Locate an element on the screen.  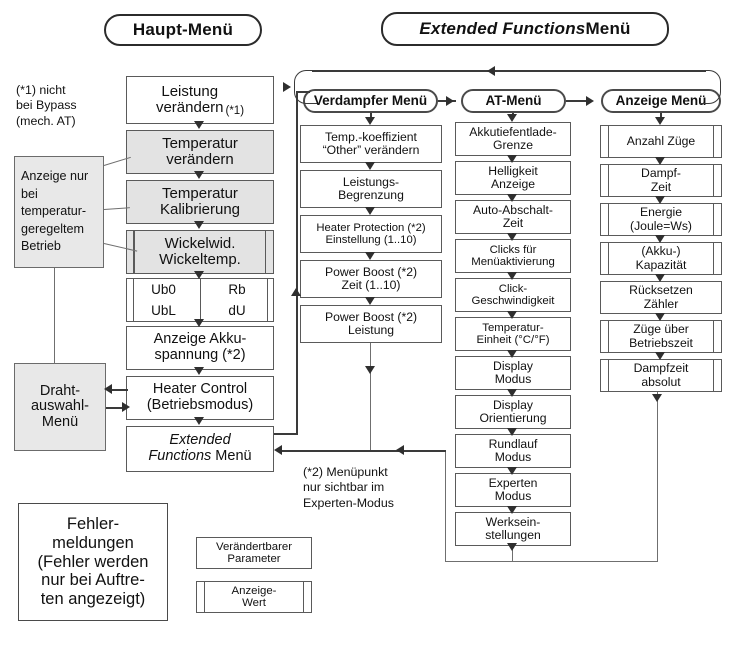
line-ext-right-stub is located at coordinates (286, 434).